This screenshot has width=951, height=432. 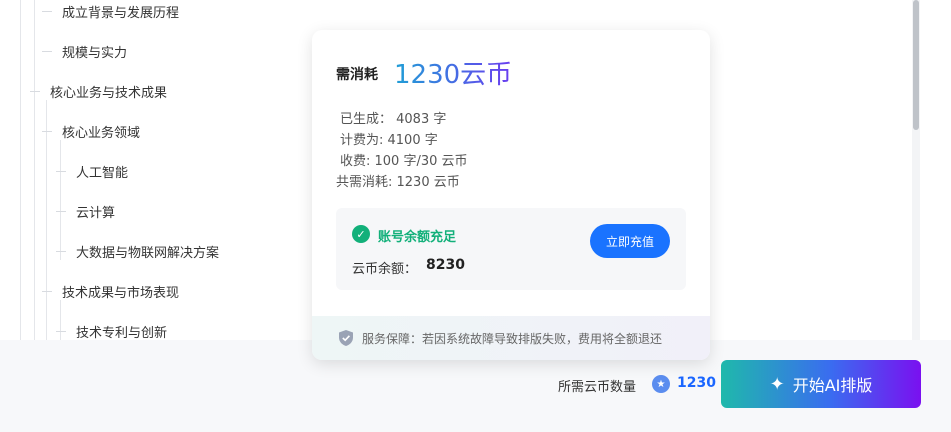 I want to click on outline-item-label: 规模与实力, so click(x=95, y=53).